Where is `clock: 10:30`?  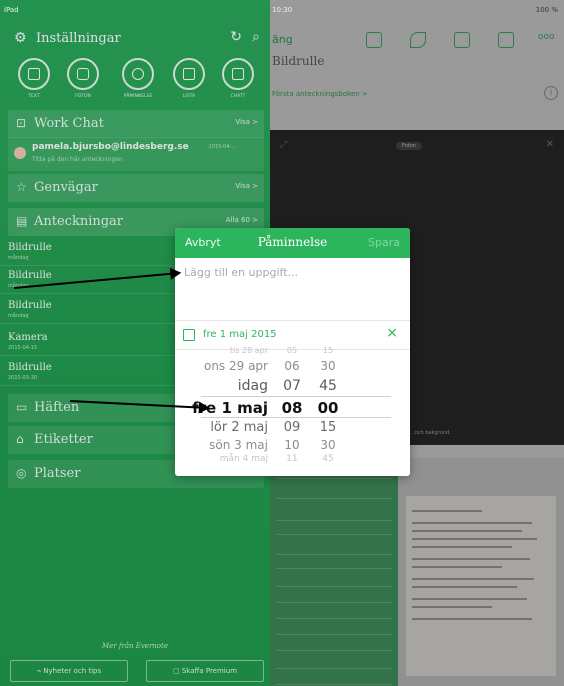
clock: 10:30 is located at coordinates (282, 10).